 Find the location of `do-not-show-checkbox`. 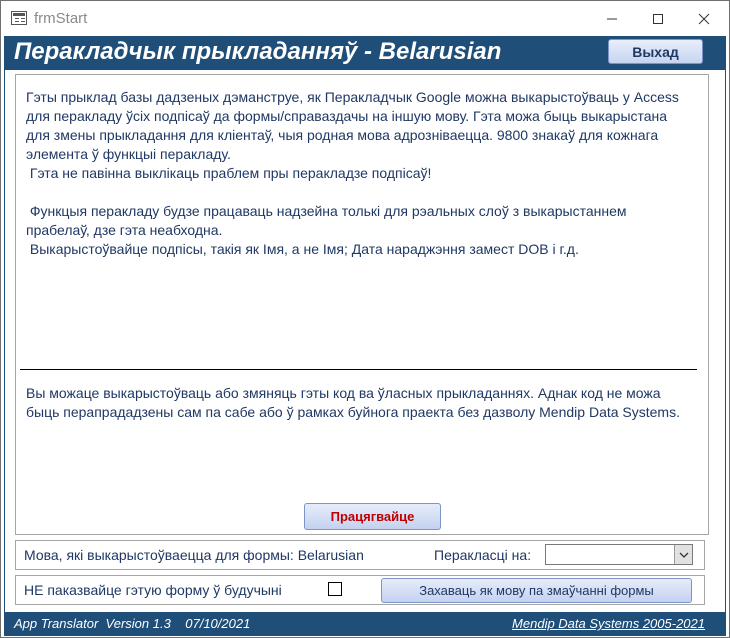

do-not-show-checkbox is located at coordinates (335, 589).